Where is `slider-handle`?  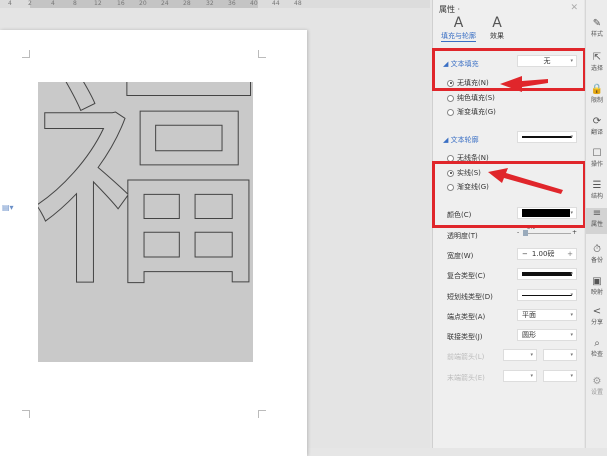 slider-handle is located at coordinates (525, 233).